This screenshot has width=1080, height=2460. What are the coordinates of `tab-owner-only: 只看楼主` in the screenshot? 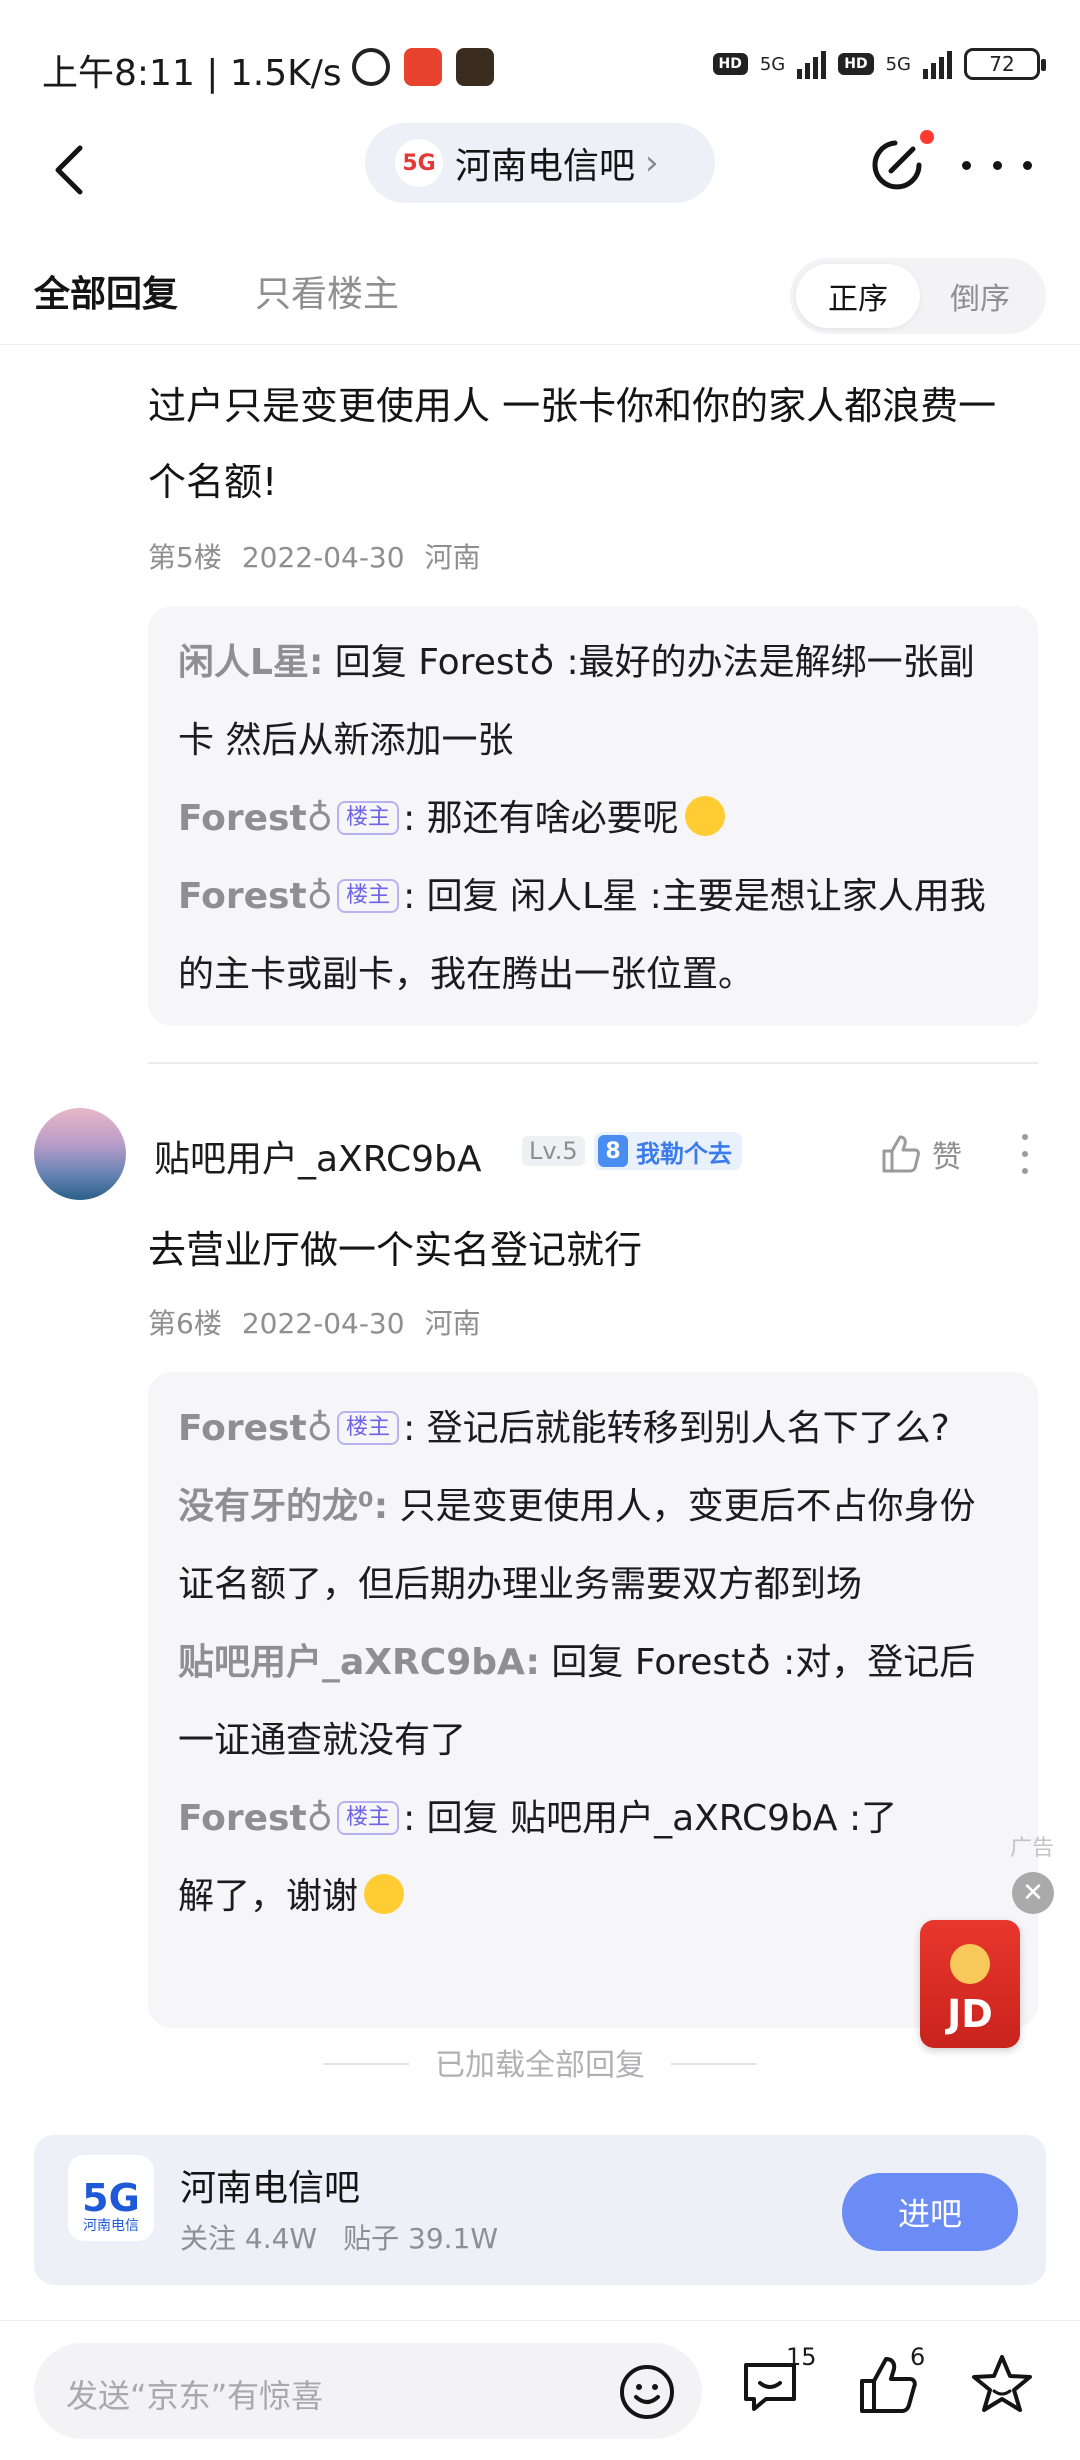 It's located at (327, 291).